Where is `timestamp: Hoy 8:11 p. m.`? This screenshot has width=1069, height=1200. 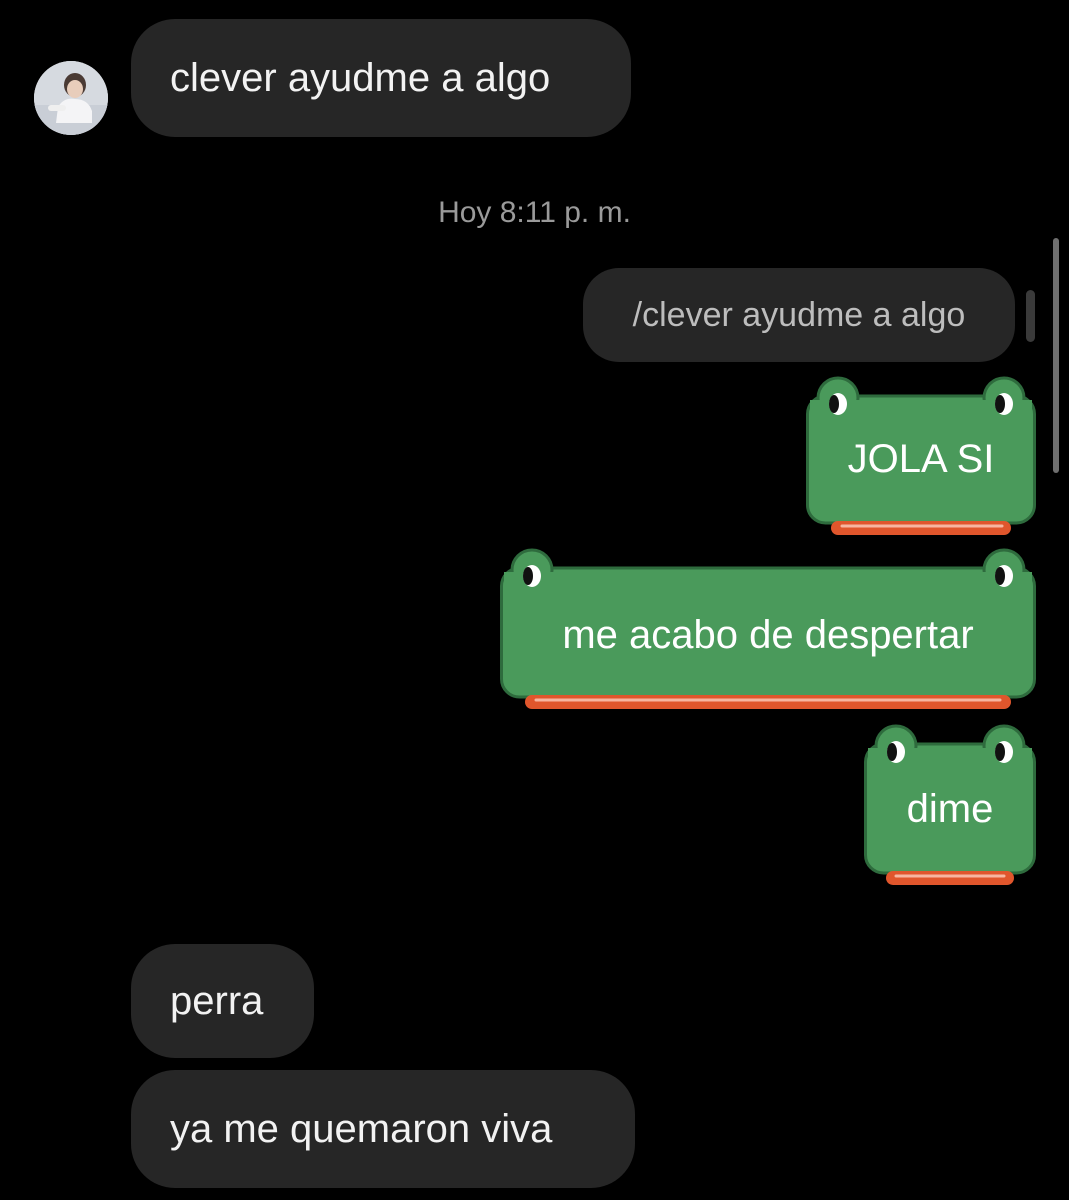 timestamp: Hoy 8:11 p. m. is located at coordinates (534, 212).